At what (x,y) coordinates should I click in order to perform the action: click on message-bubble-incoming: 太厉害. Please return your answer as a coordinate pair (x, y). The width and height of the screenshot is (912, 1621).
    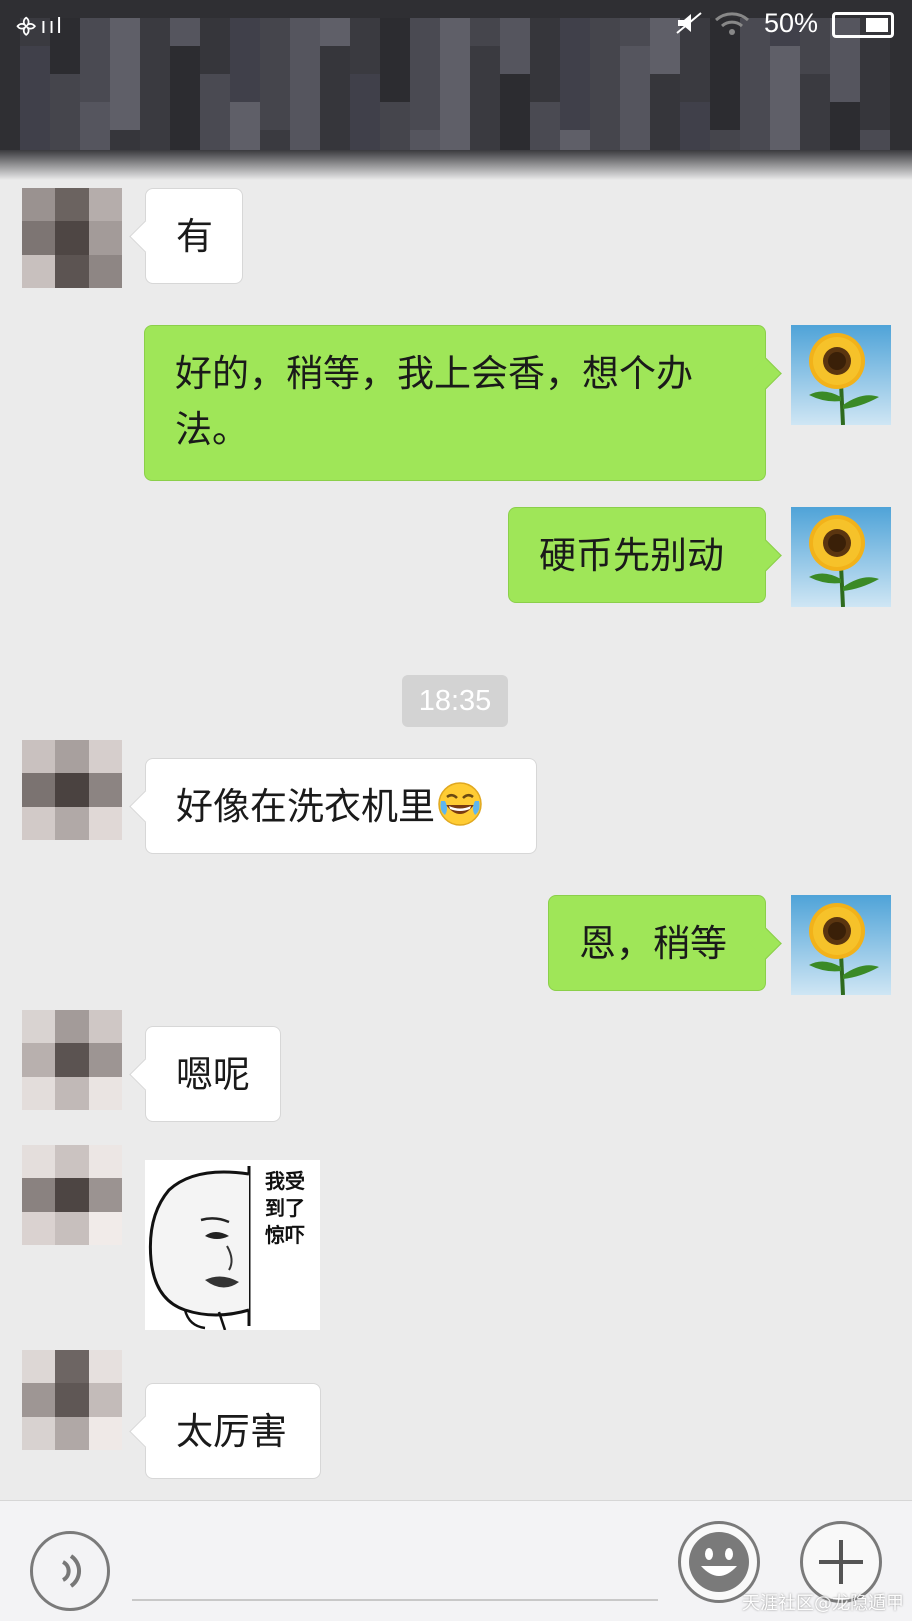
    Looking at the image, I should click on (233, 1431).